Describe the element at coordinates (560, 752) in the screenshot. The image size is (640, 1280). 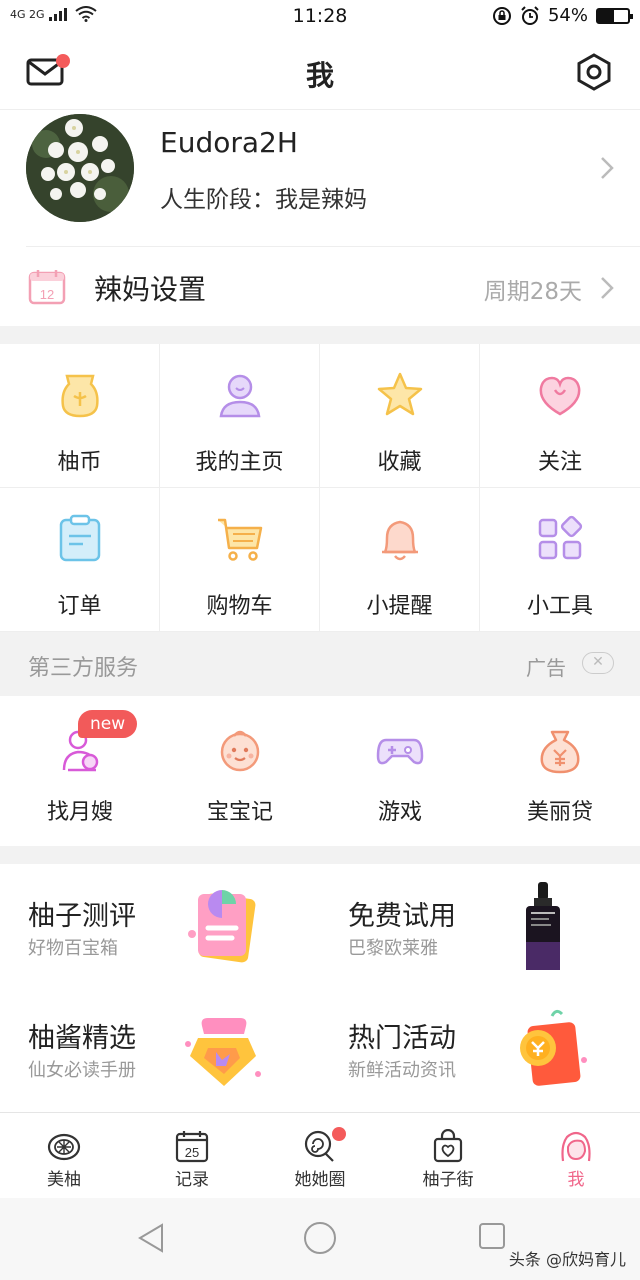
I see `money-bag-icon` at that location.